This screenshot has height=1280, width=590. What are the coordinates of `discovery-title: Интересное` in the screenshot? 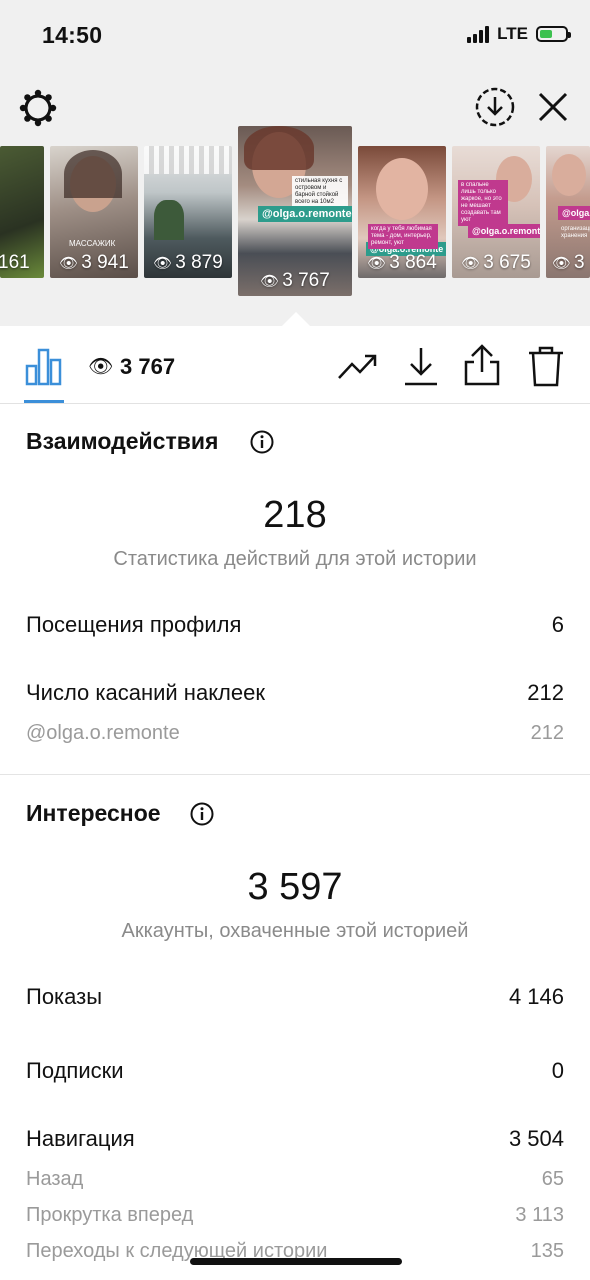 It's located at (93, 813).